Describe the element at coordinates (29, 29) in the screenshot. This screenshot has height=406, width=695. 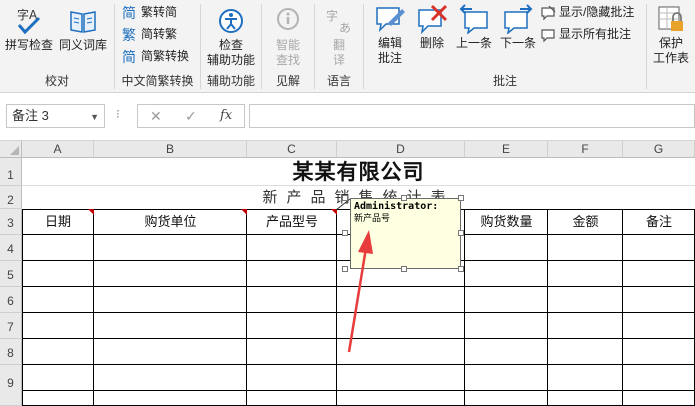
I see `spell-check-button: 字A 拼写检查` at that location.